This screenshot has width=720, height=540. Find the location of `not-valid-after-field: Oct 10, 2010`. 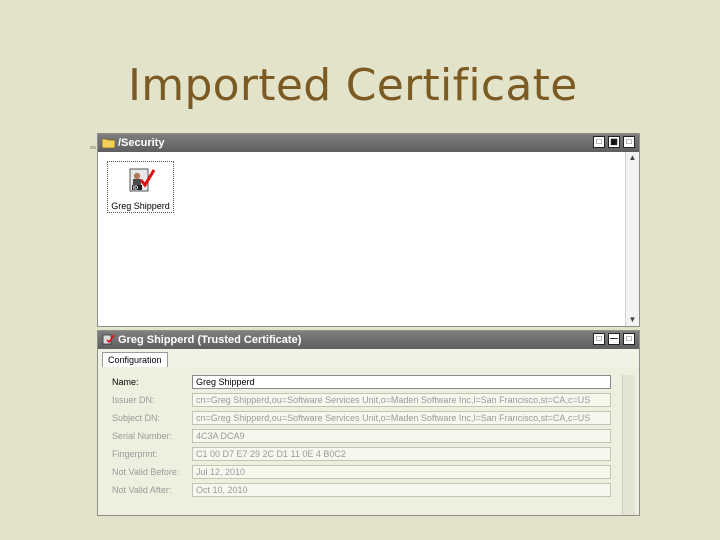

not-valid-after-field: Oct 10, 2010 is located at coordinates (401, 490).